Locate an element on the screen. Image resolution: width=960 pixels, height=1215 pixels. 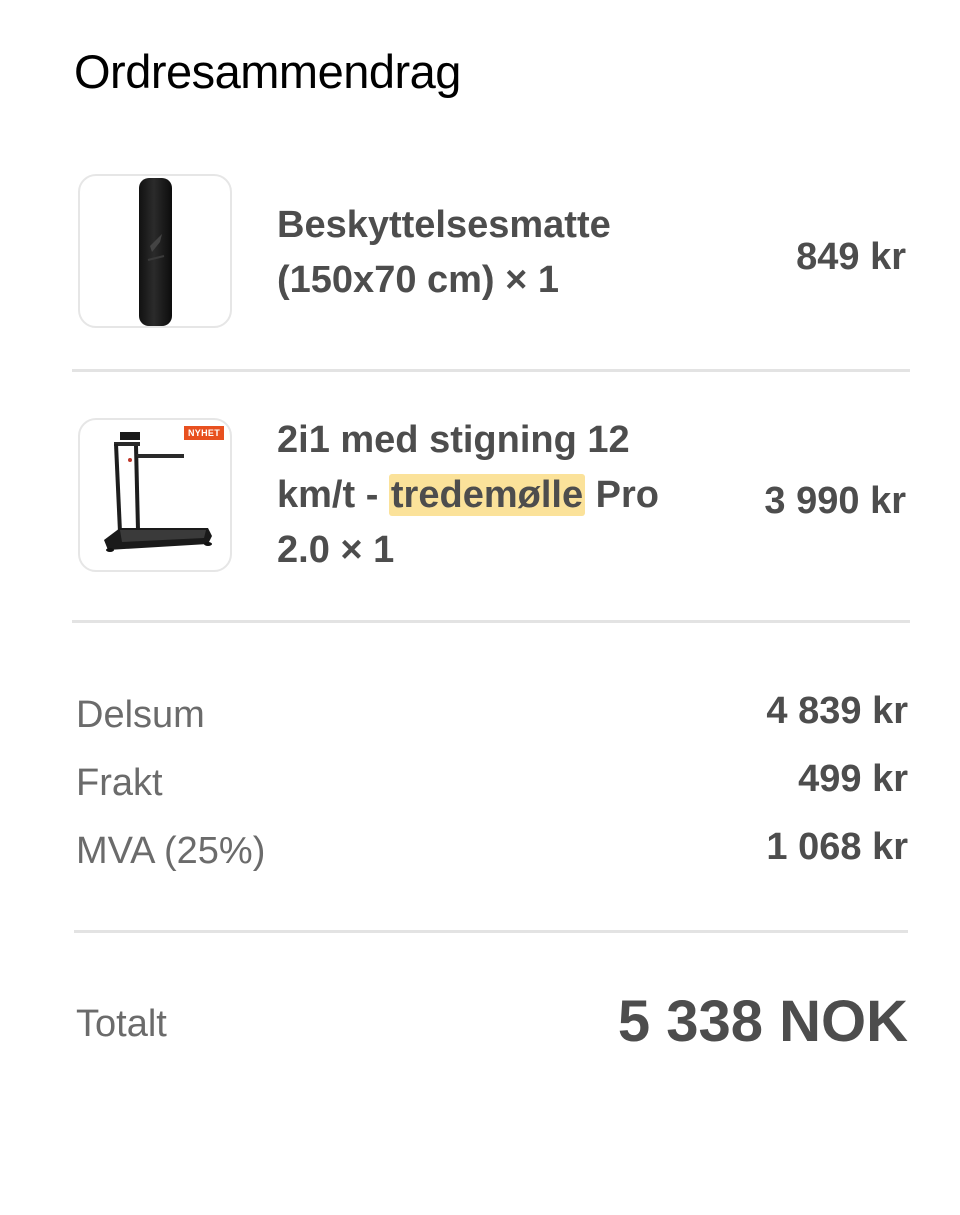
item-price: 3 990 kr is located at coordinates (835, 501).